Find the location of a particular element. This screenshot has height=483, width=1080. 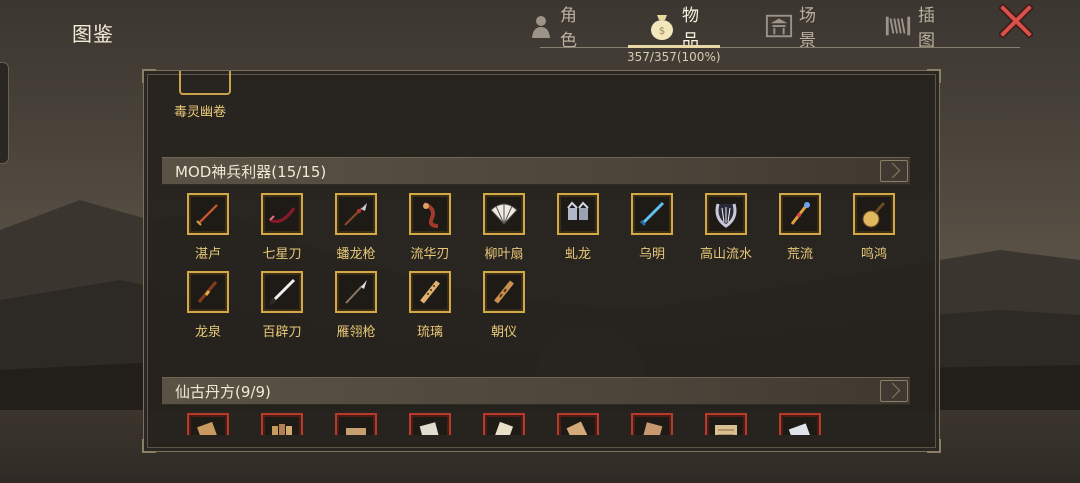

saber-icon is located at coordinates (282, 292).